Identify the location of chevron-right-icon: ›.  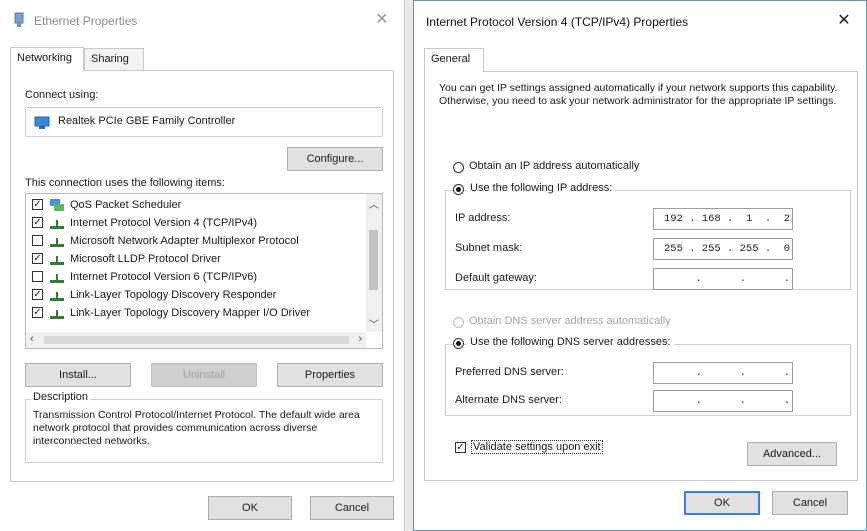
(360, 339).